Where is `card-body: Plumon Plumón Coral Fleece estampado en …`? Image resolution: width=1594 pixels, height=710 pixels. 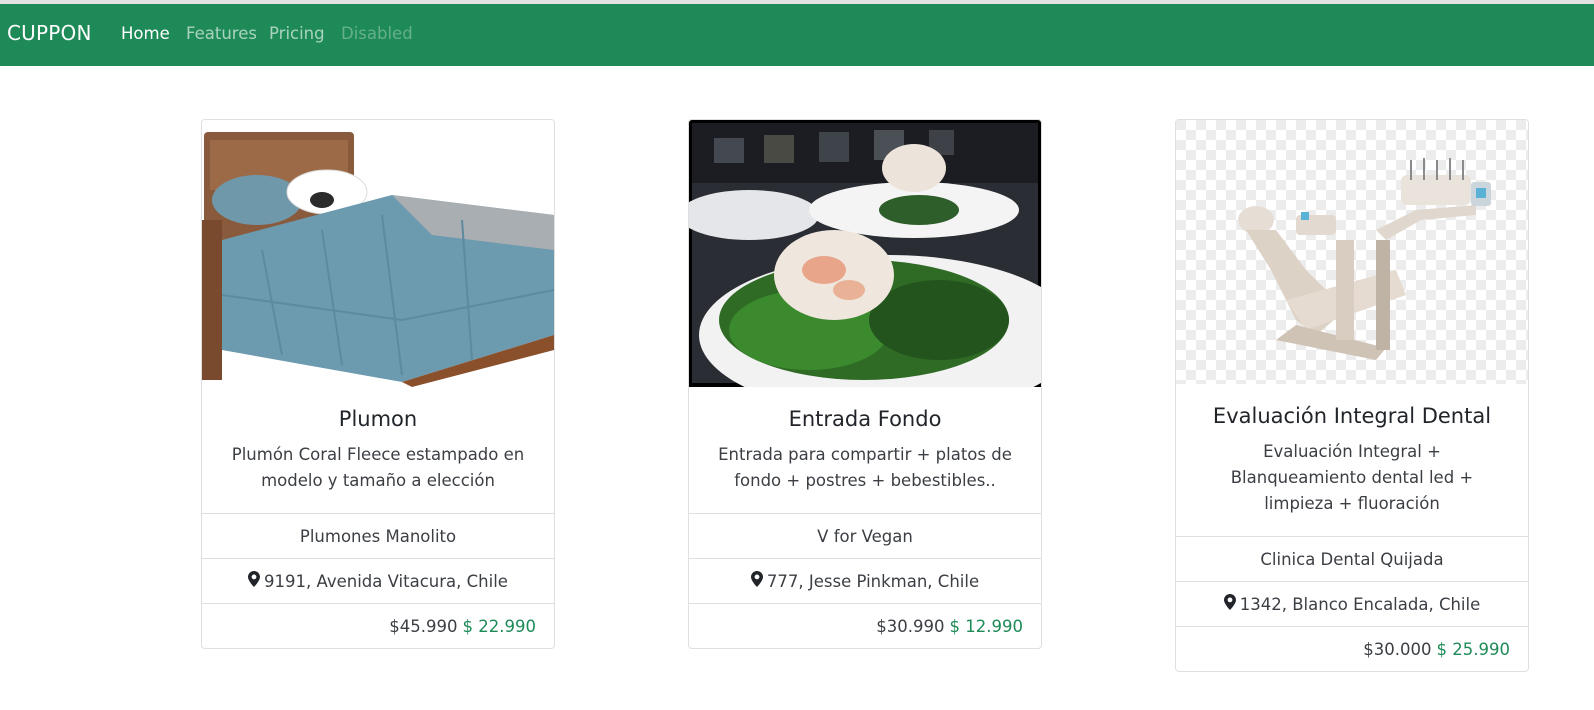
card-body: Plumon Plumón Coral Fleece estampado en … is located at coordinates (378, 460).